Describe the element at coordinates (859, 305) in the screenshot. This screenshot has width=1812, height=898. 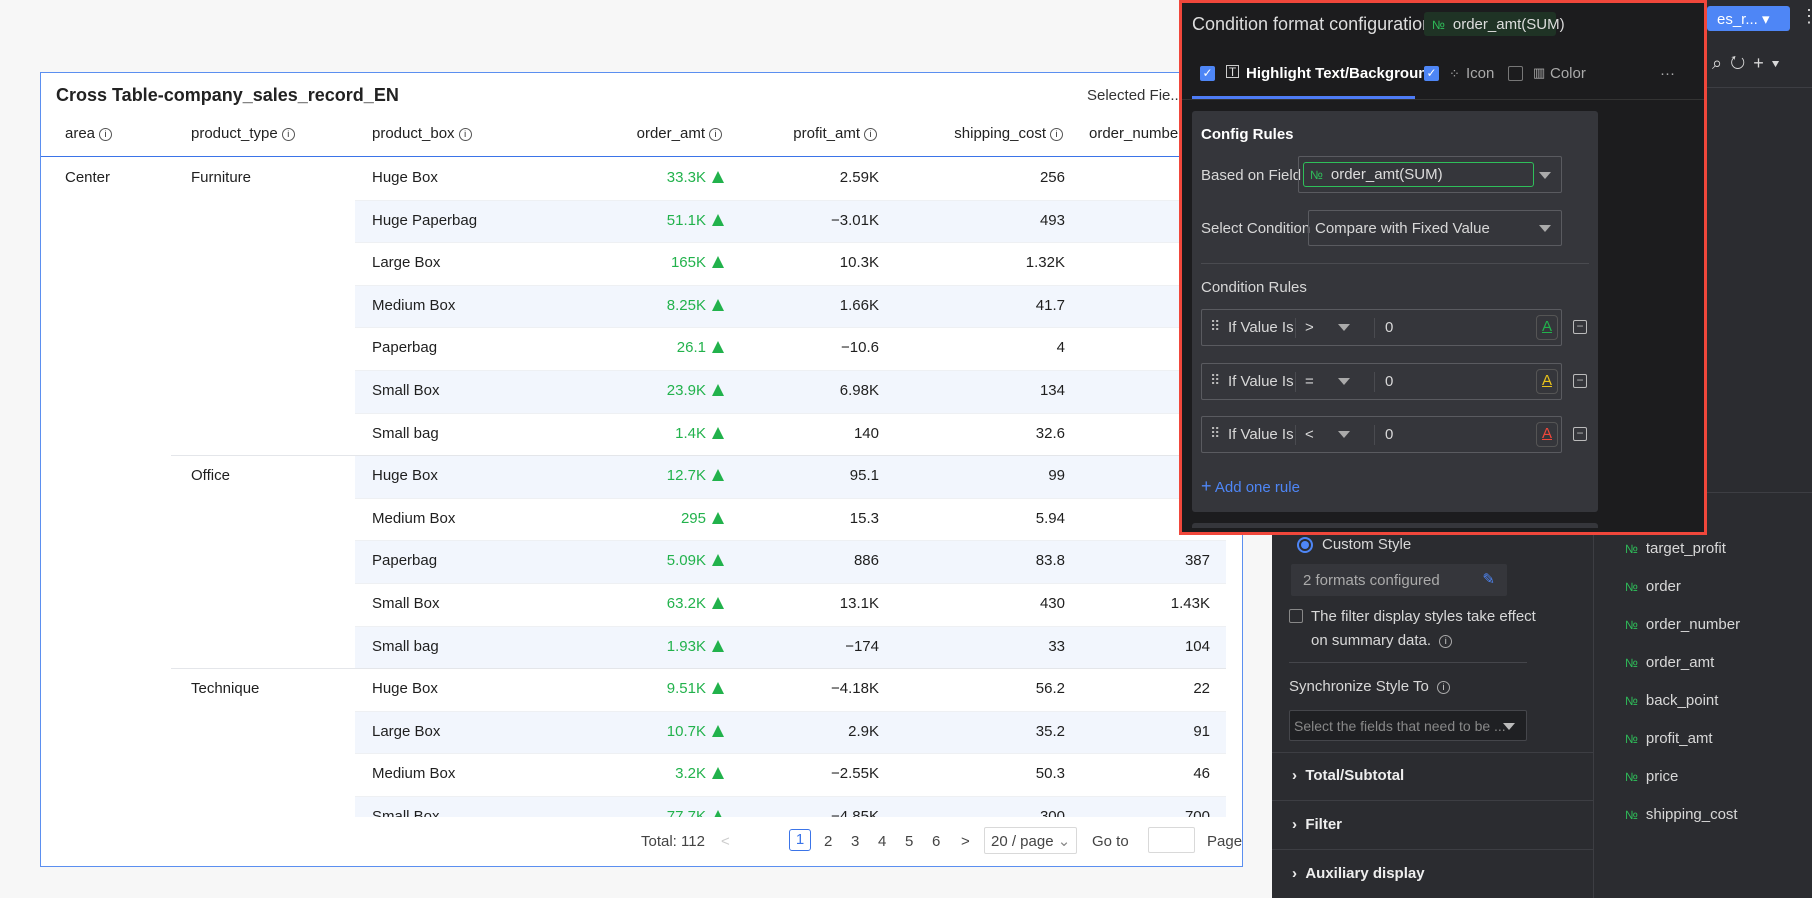
I see `cell-profit-amt: 1.66K` at that location.